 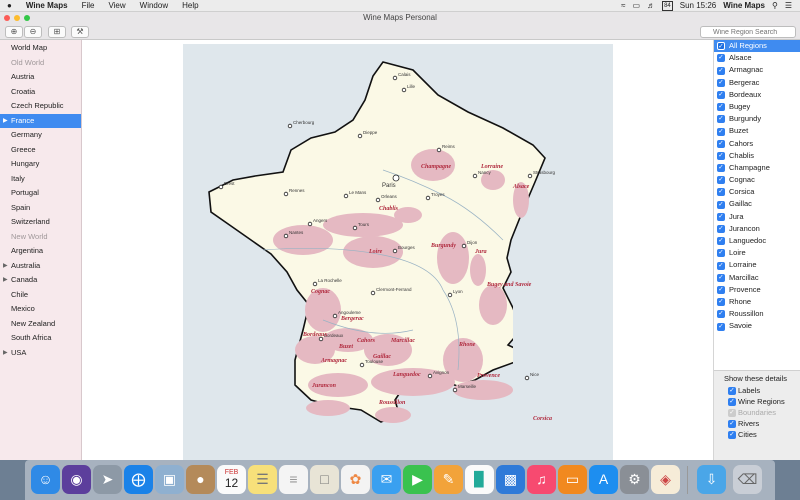 What do you see at coordinates (116, 5) in the screenshot?
I see `menu-view: View` at bounding box center [116, 5].